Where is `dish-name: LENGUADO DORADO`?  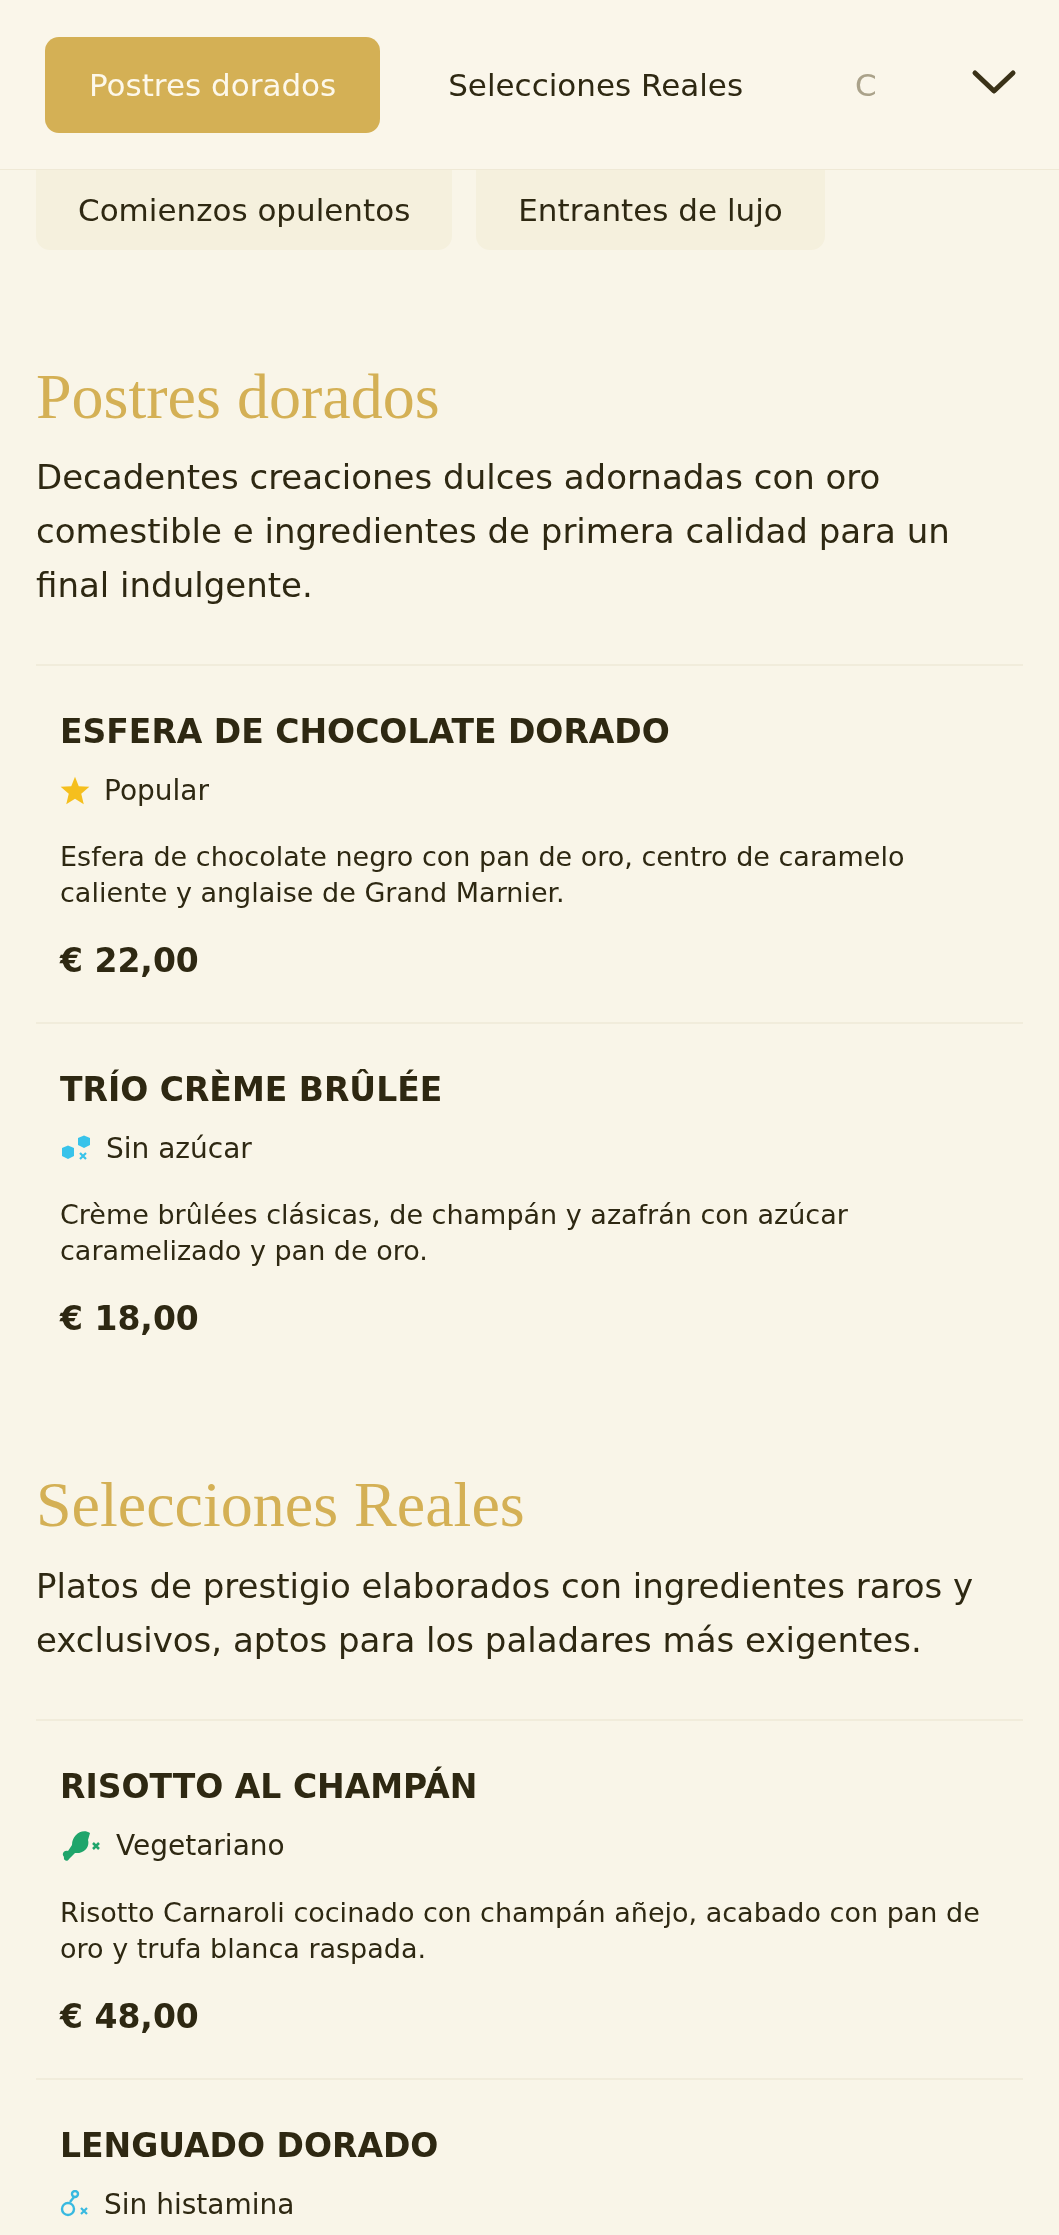 dish-name: LENGUADO DORADO is located at coordinates (250, 2145).